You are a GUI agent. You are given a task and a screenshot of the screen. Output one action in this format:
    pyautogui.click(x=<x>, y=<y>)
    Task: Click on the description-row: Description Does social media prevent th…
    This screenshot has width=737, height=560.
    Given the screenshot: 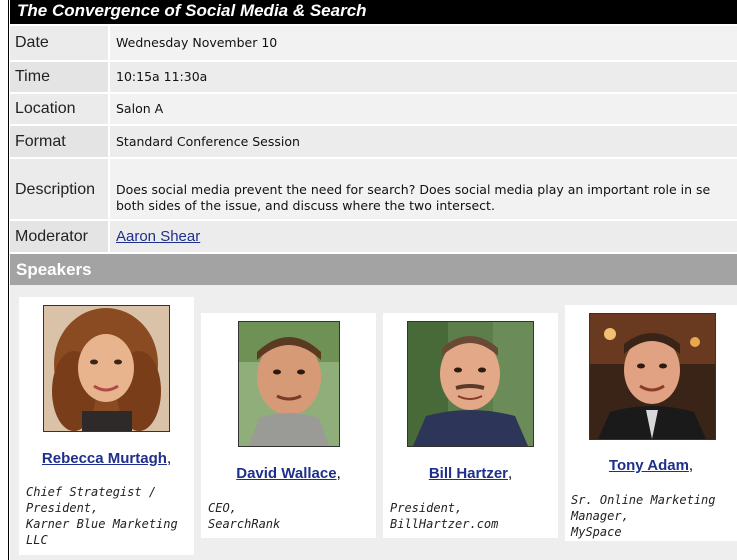 What is the action you would take?
    pyautogui.click(x=373, y=189)
    